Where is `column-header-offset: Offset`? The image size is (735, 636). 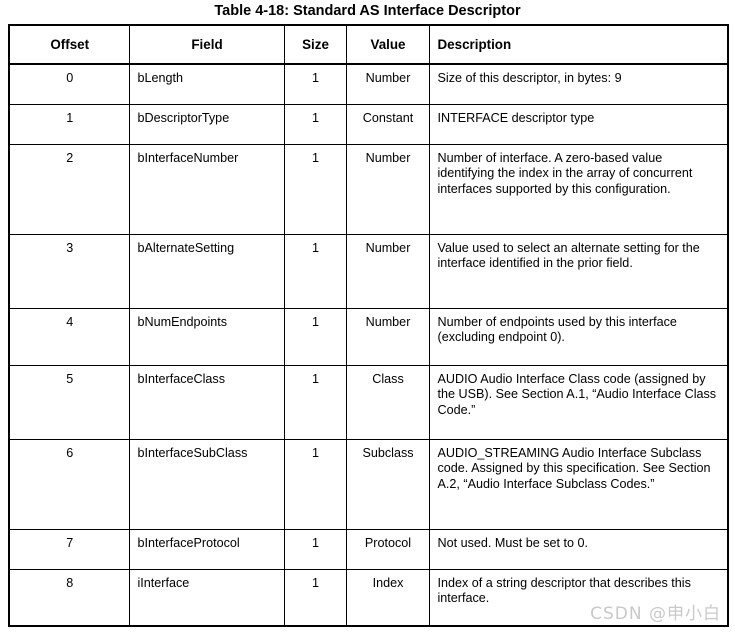 column-header-offset: Offset is located at coordinates (69, 45).